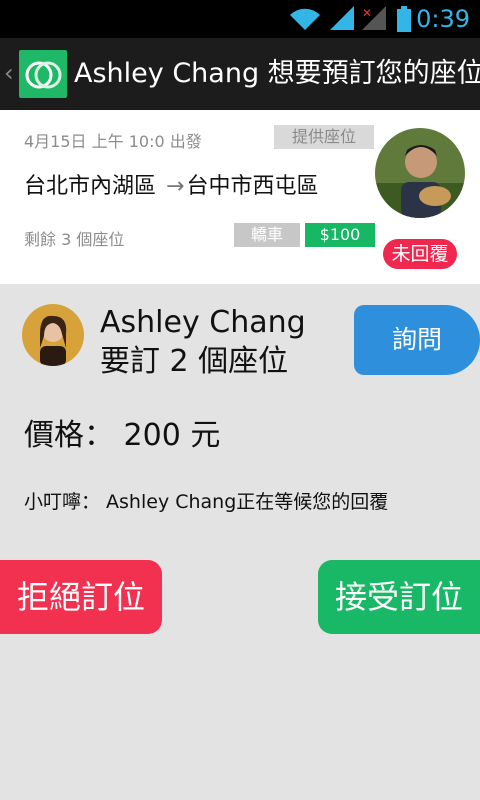 The image size is (480, 800). Describe the element at coordinates (340, 235) in the screenshot. I see `price-tag: $100` at that location.